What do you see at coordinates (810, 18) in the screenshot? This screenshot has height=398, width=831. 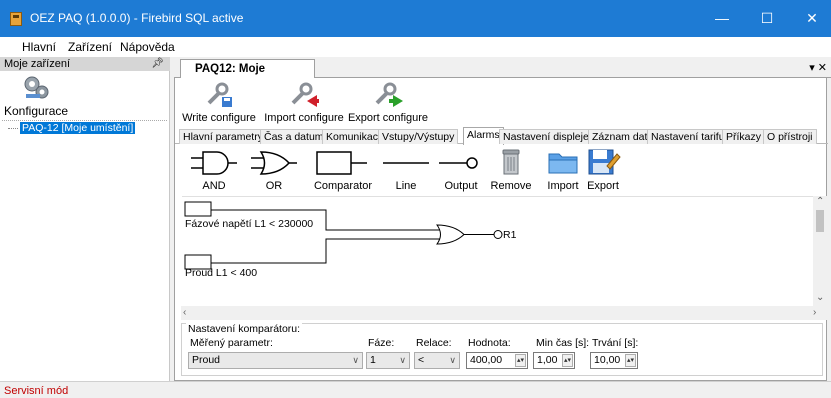 I see `close-button: ✕` at bounding box center [810, 18].